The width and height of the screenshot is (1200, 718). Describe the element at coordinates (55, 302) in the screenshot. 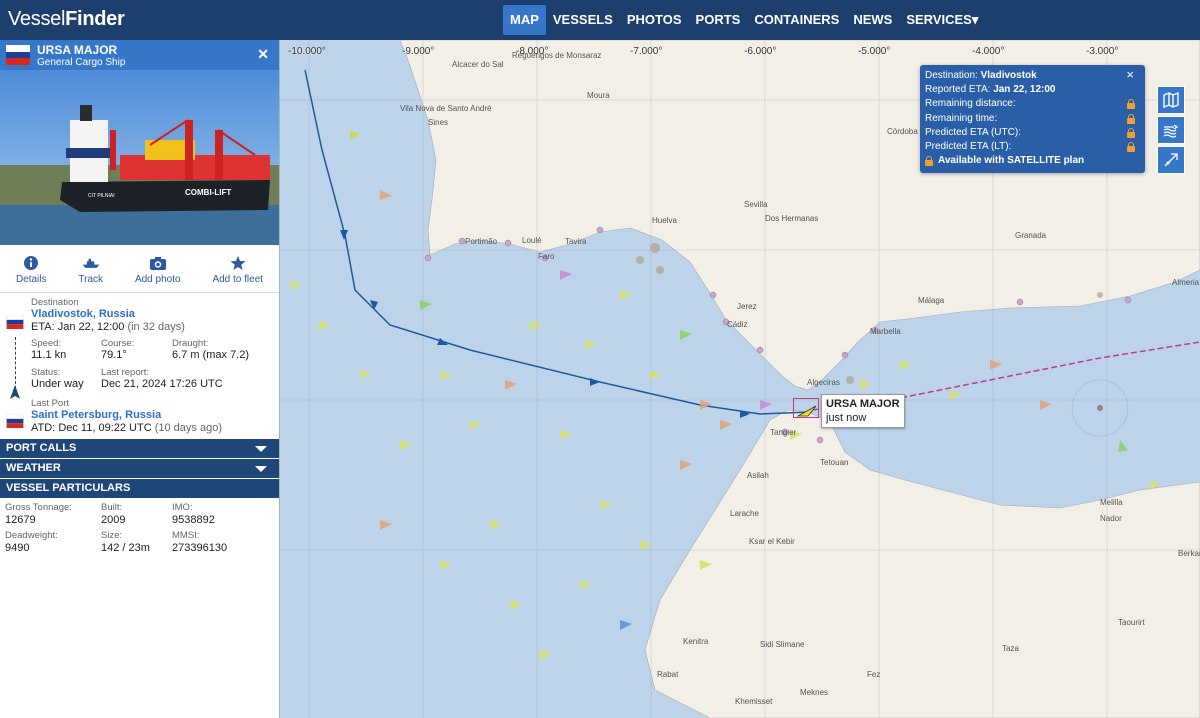

I see `destination-label: Destination` at that location.